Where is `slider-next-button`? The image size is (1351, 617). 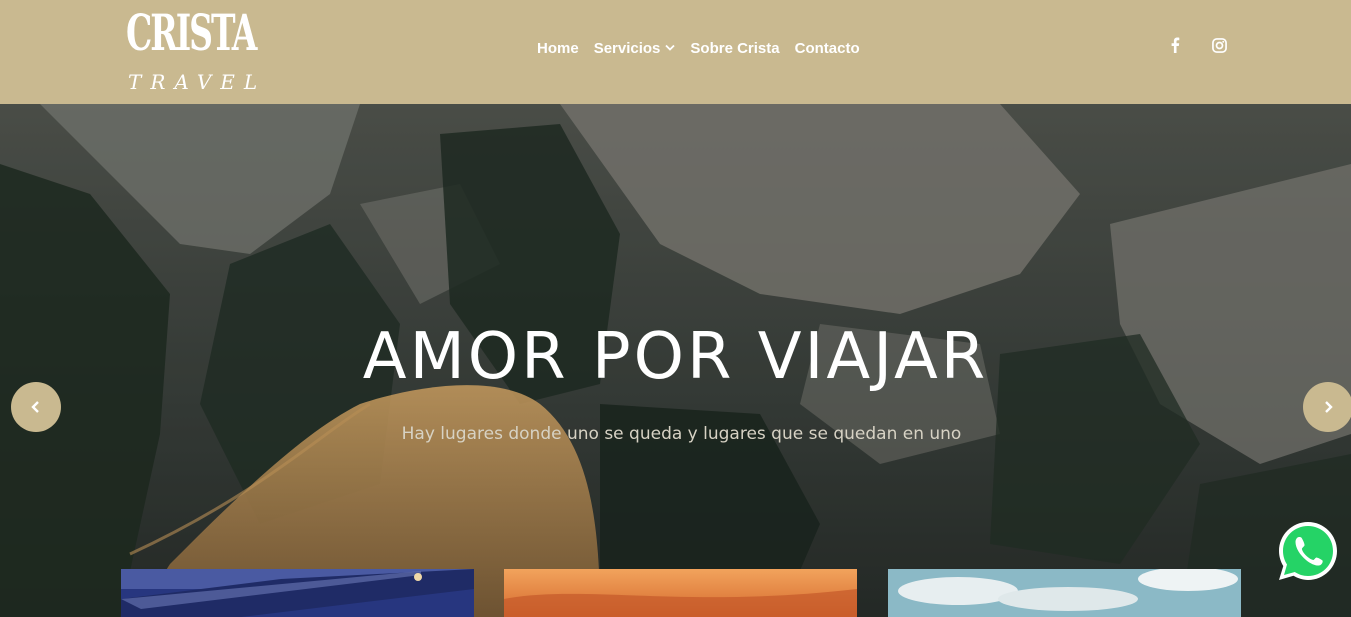
slider-next-button is located at coordinates (1327, 407).